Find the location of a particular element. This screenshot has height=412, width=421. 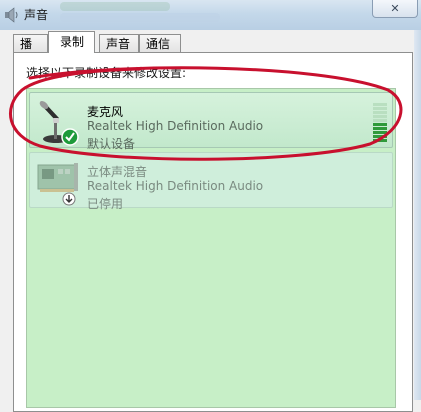

instruction-text: 选择以下录制设备来修改设置: is located at coordinates (106, 73).